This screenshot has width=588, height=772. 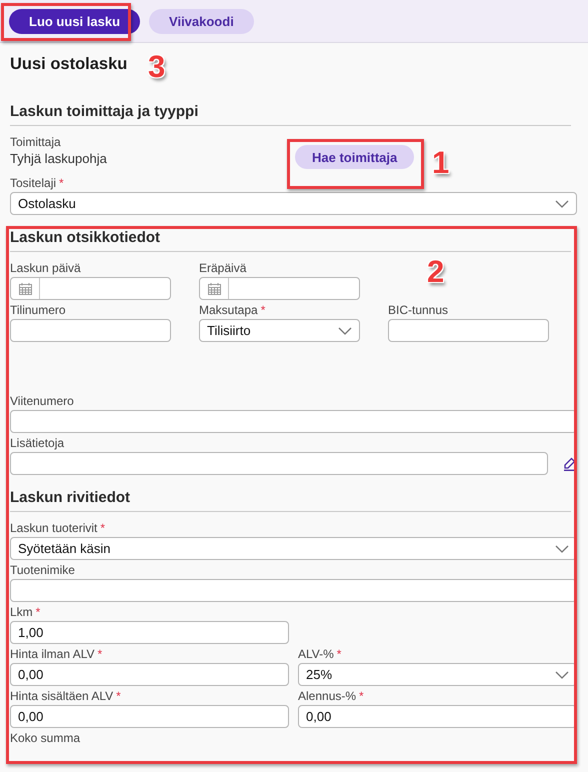 I want to click on page-title: Uusi ostolasku, so click(x=69, y=64).